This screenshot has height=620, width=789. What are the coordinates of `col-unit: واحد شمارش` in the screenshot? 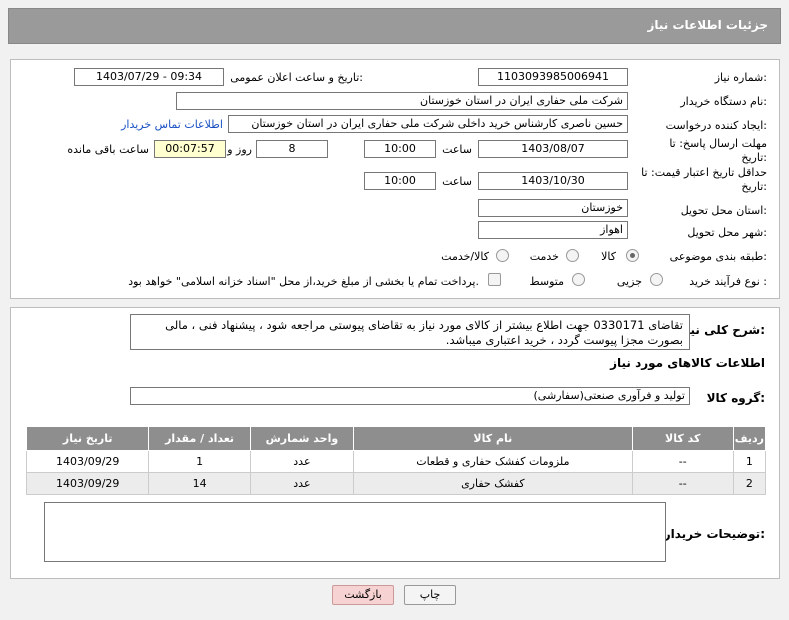 It's located at (302, 438).